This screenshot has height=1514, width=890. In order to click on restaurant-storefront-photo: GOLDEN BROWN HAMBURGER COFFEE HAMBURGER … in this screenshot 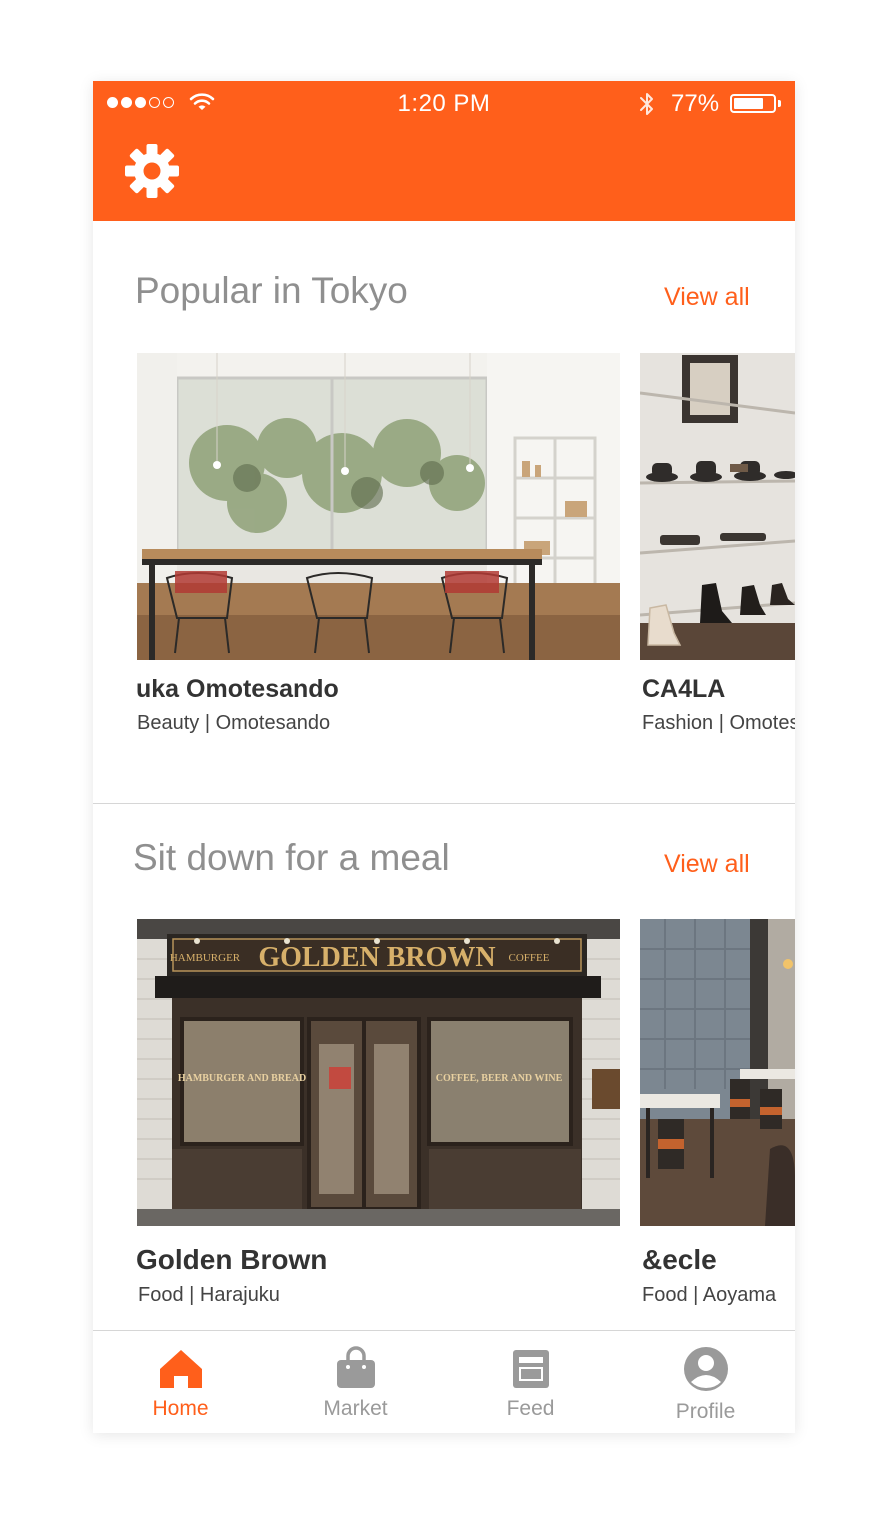, I will do `click(378, 1072)`.